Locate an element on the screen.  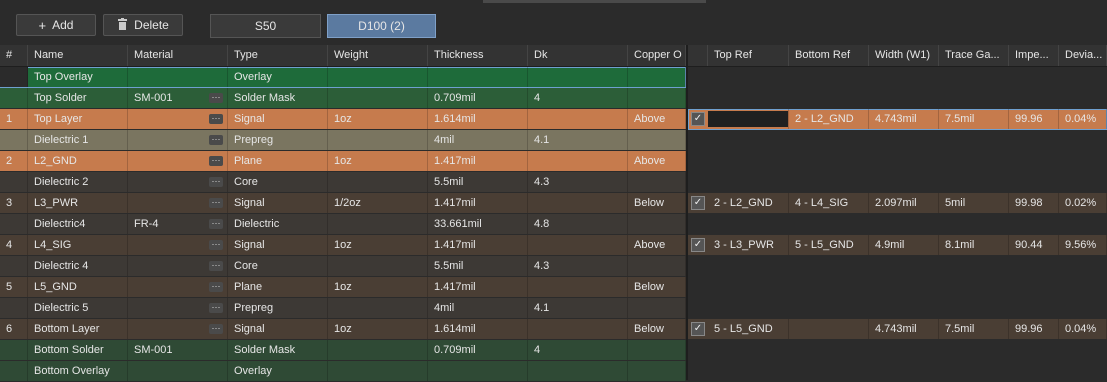
layer-row: 3 L3_PWR Signal 1/2oz 1.417mil Below ··· is located at coordinates (343, 203).